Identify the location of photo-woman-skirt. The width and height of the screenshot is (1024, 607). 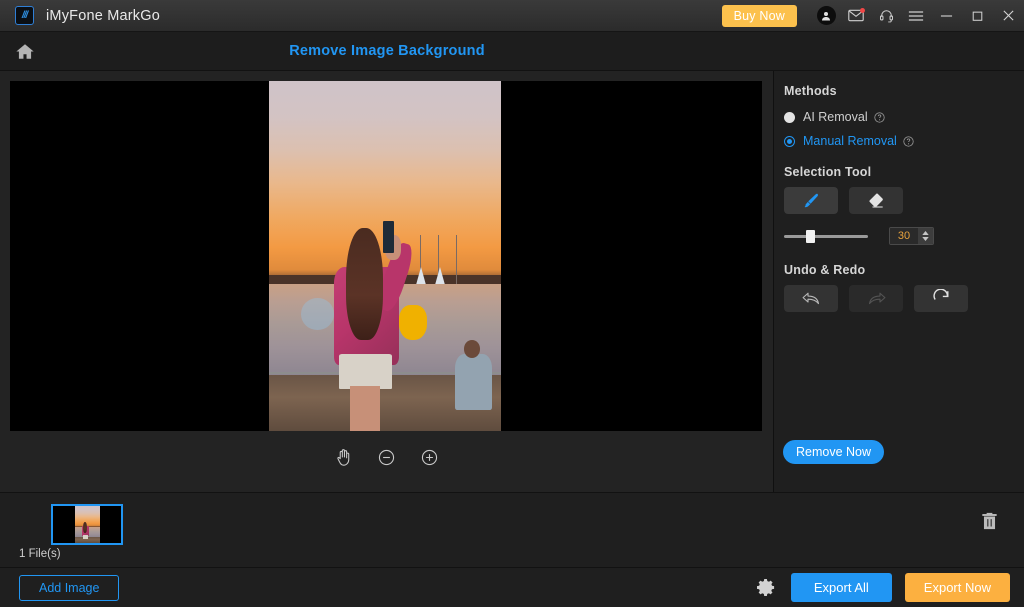
(365, 371).